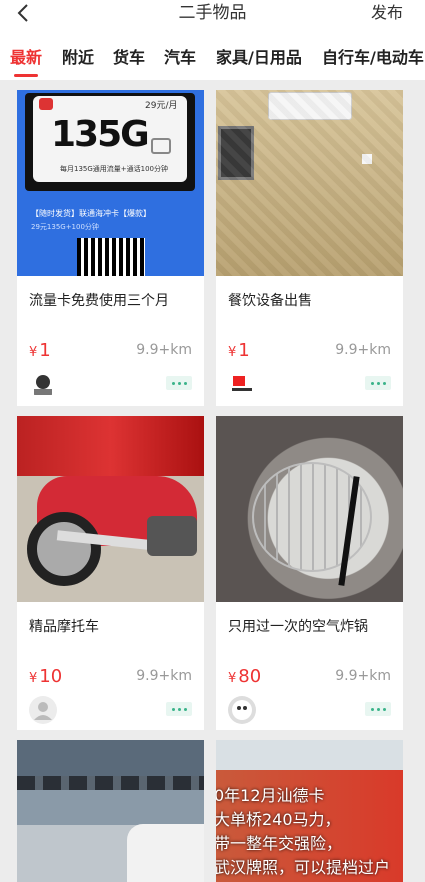 The height and width of the screenshot is (882, 425). I want to click on truck-ad-text: 0年12月汕德卡 大单桥240马力， 带一整年交强险， 武汉牌照，可以提档过户, so click(303, 831).